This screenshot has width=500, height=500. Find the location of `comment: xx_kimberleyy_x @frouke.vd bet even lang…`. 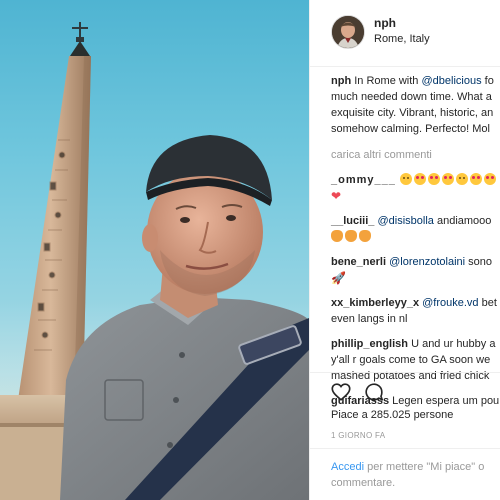

comment: xx_kimberleyy_x @frouke.vd bet even lang… is located at coordinates (415, 311).